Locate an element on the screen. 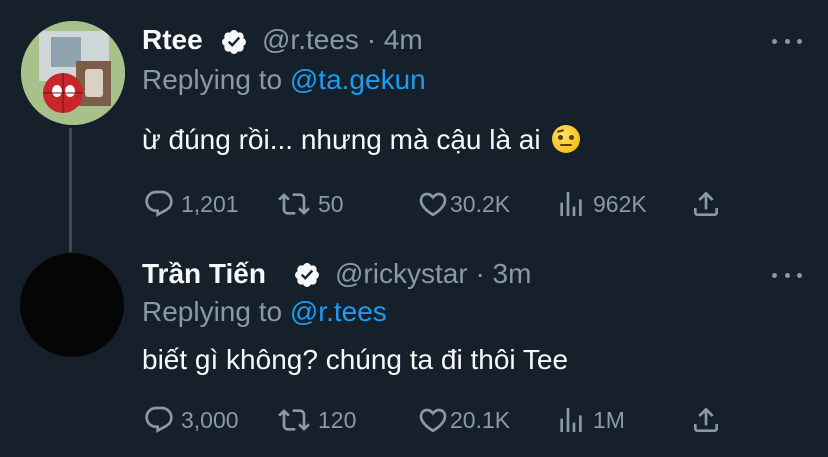 This screenshot has height=457, width=828. views-button: 1M is located at coordinates (590, 420).